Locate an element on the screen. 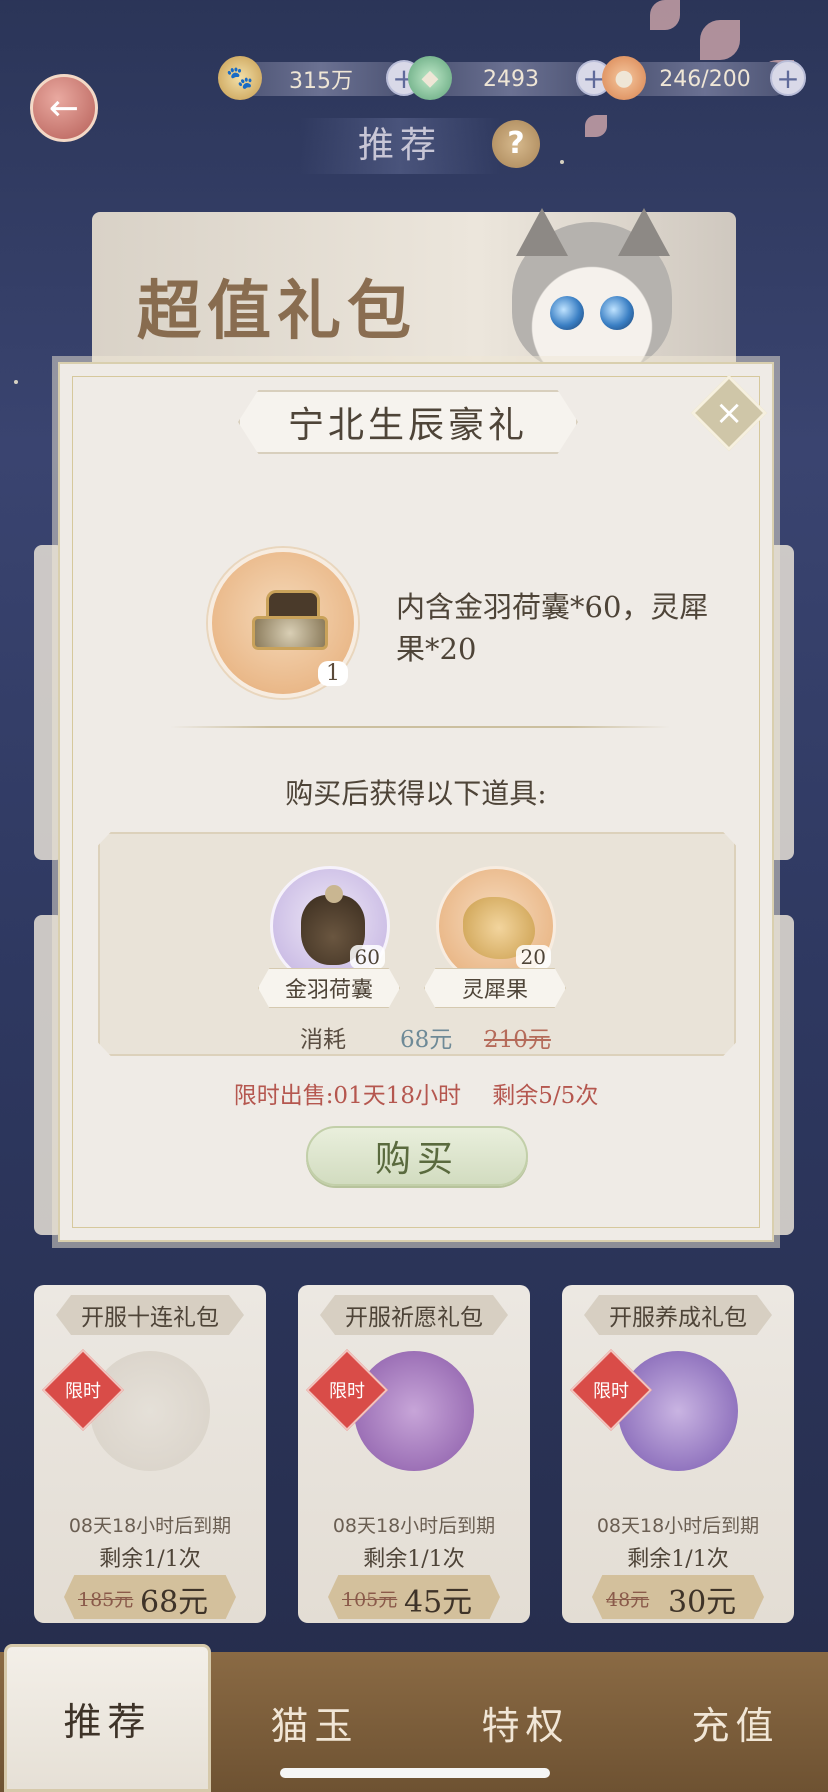 This screenshot has height=1792, width=828. currency-value: 2493 is located at coordinates (511, 79).